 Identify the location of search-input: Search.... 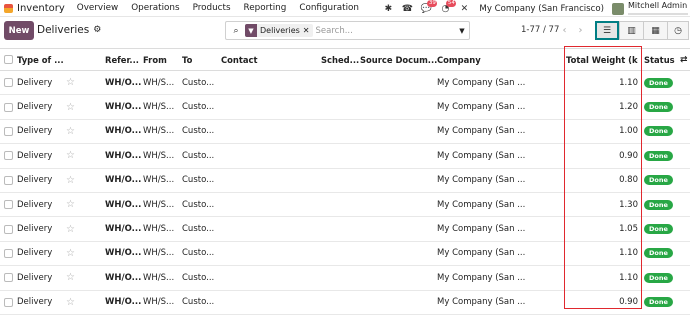
(386, 31).